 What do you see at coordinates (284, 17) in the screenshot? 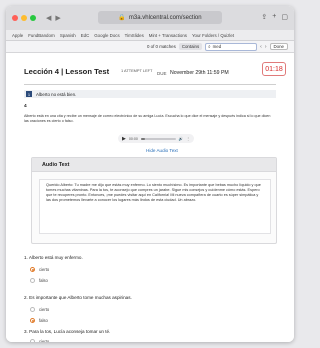
I see `tabs-overview-icon: ▢` at bounding box center [284, 17].